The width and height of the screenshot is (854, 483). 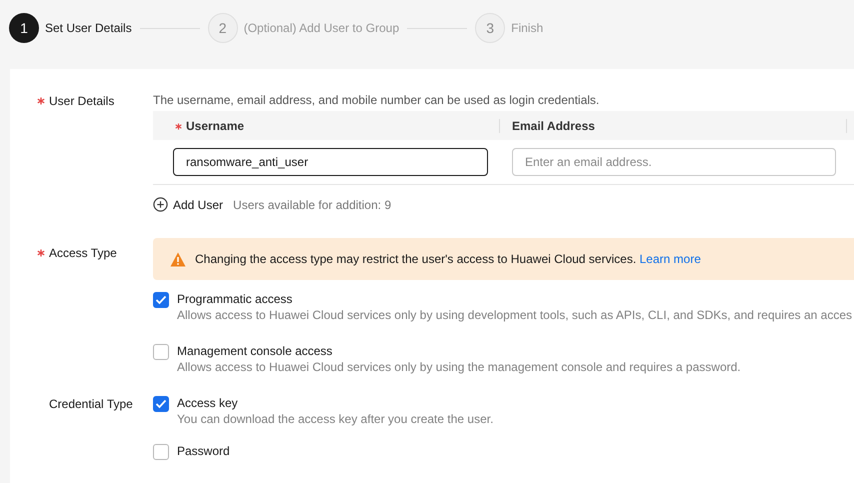 I want to click on username-field: ransomware_anti_user, so click(x=330, y=162).